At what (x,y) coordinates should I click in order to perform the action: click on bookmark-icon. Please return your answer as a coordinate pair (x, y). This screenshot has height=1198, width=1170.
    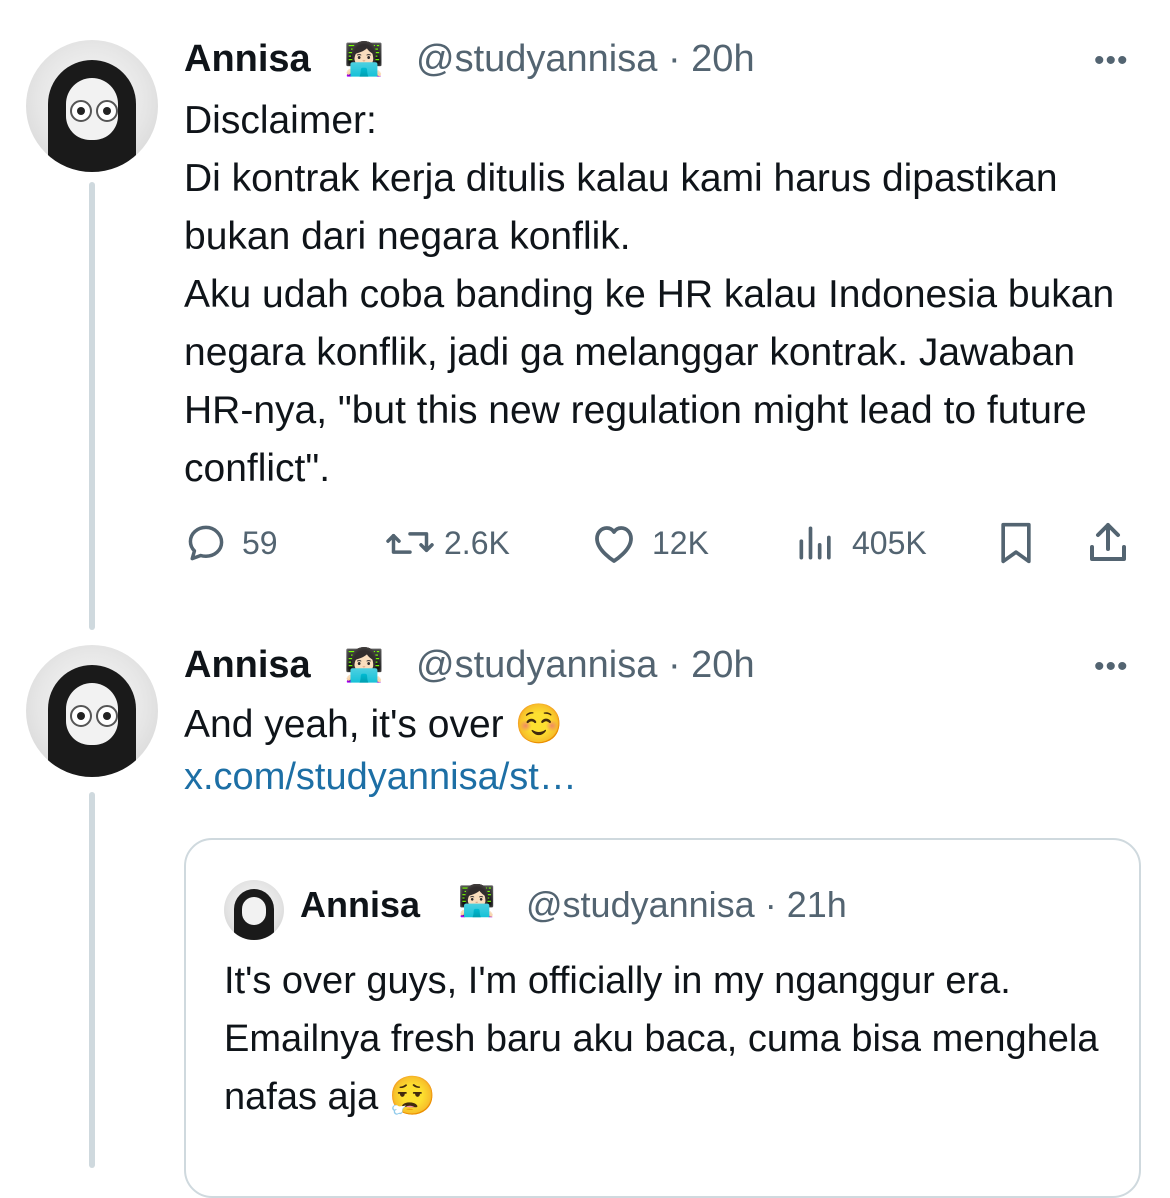
    Looking at the image, I should click on (1016, 543).